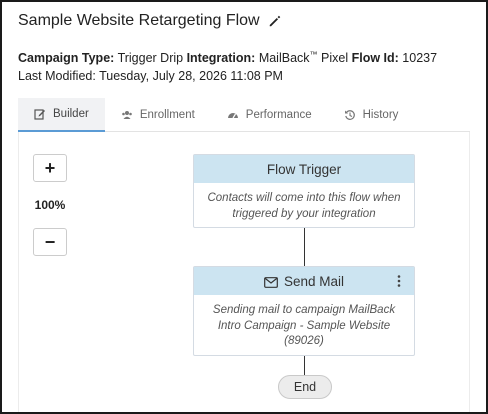  I want to click on integration-suffix: Pixel, so click(335, 58).